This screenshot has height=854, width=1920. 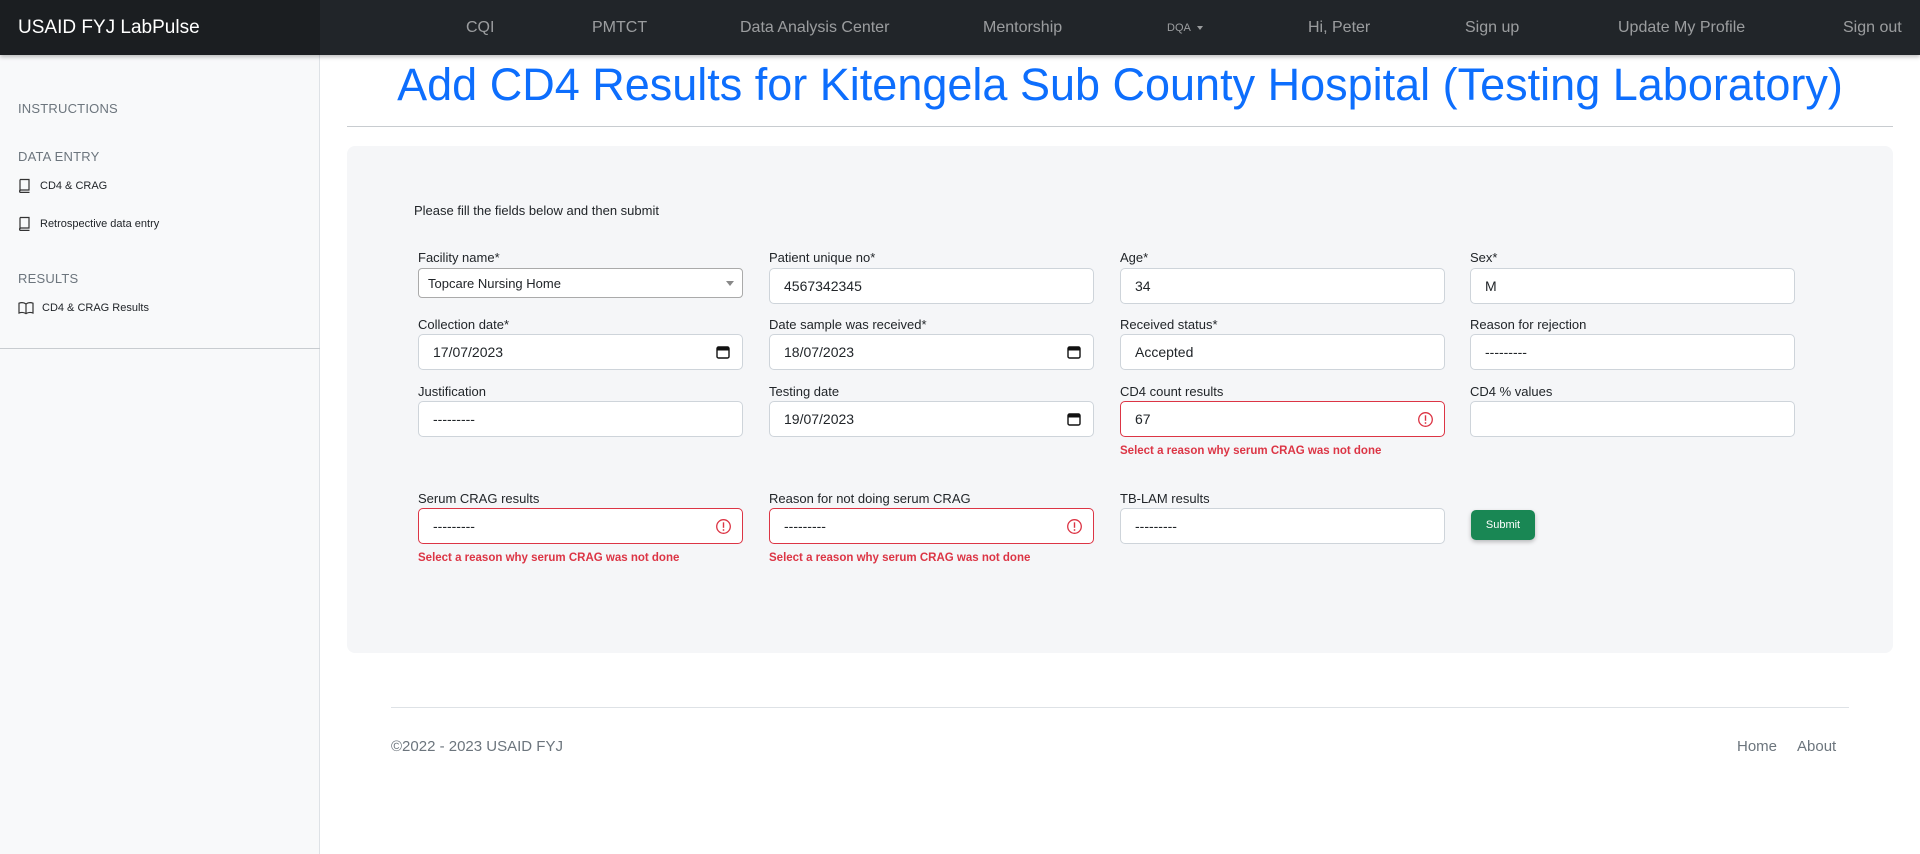 I want to click on rejection-reason-value: ---------, so click(x=1506, y=352).